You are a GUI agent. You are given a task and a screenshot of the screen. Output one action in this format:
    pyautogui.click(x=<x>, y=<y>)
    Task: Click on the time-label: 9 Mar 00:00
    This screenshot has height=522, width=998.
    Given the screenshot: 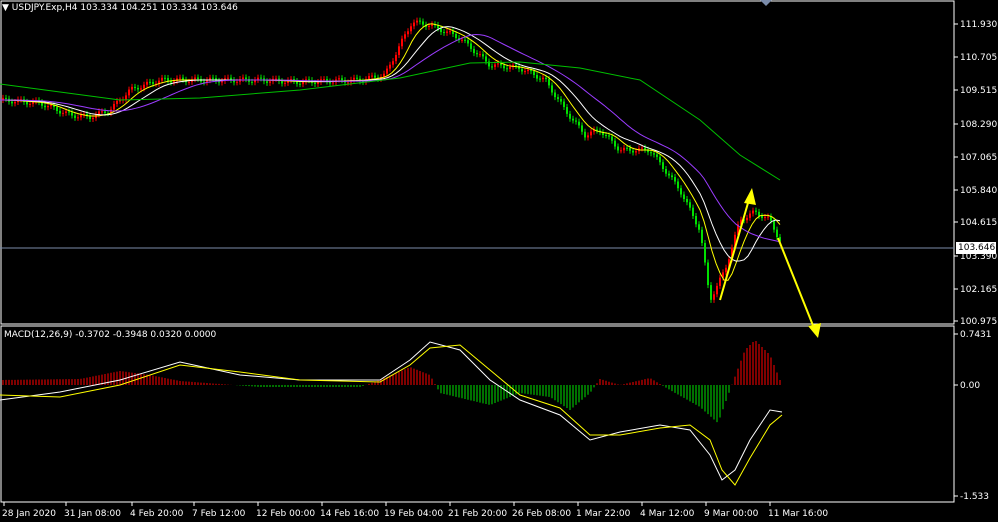 What is the action you would take?
    pyautogui.click(x=731, y=514)
    